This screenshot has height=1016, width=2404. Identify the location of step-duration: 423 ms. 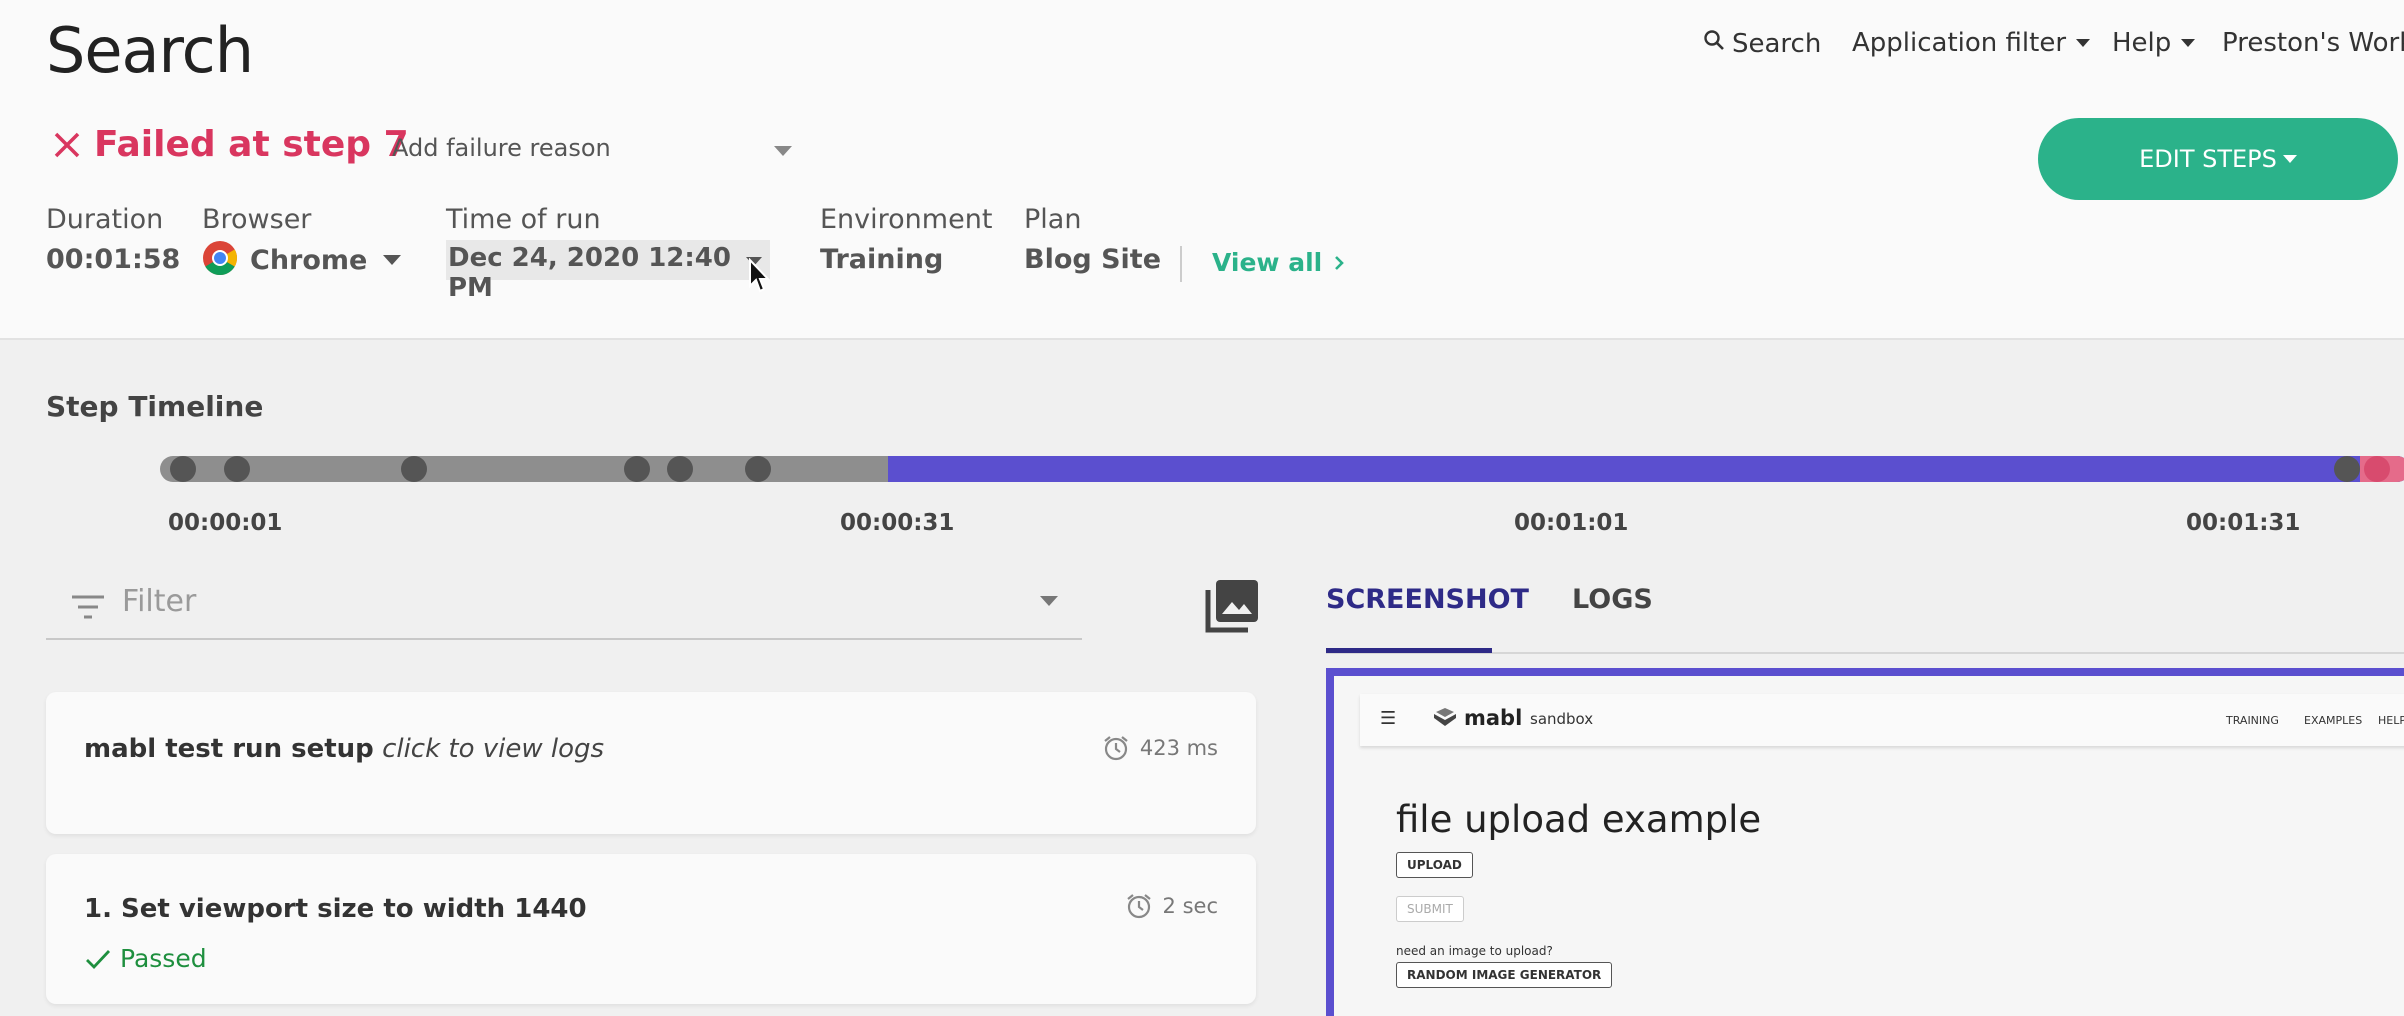
(1160, 748).